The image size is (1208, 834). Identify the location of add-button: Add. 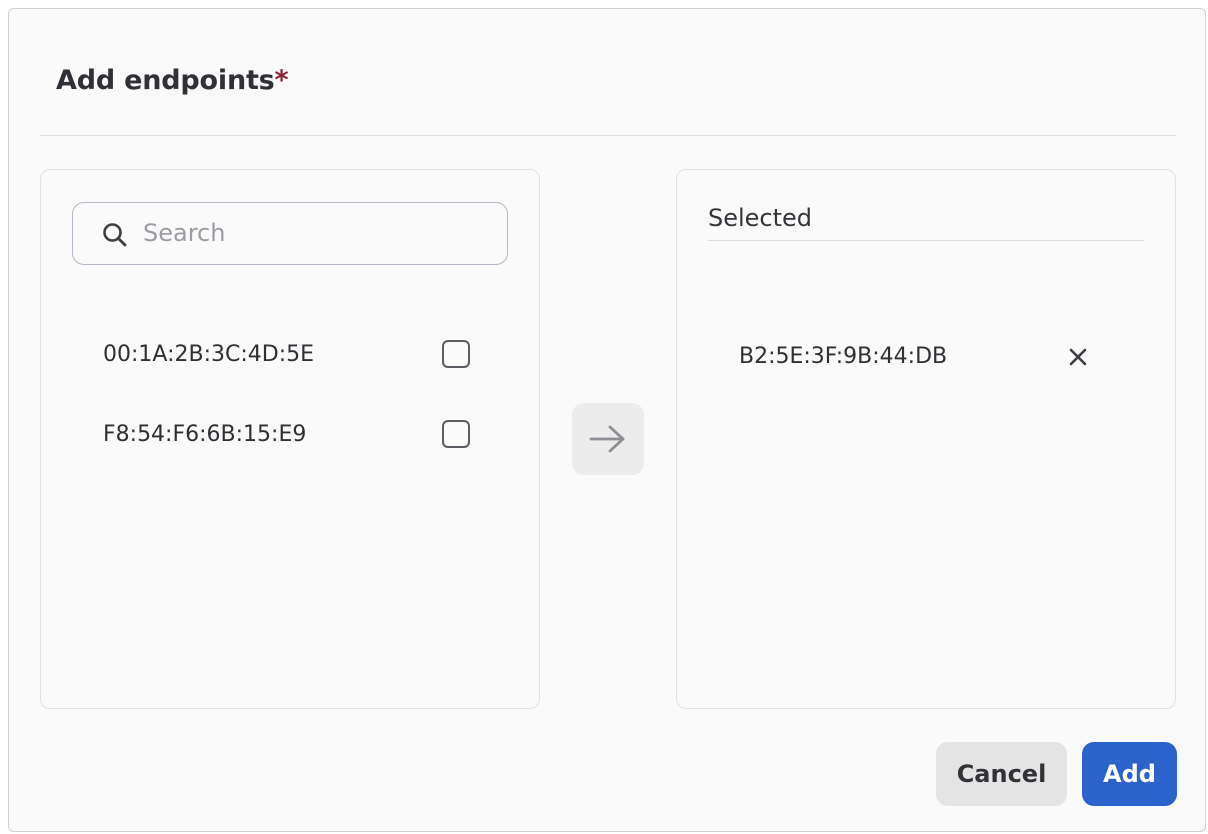
(1129, 774).